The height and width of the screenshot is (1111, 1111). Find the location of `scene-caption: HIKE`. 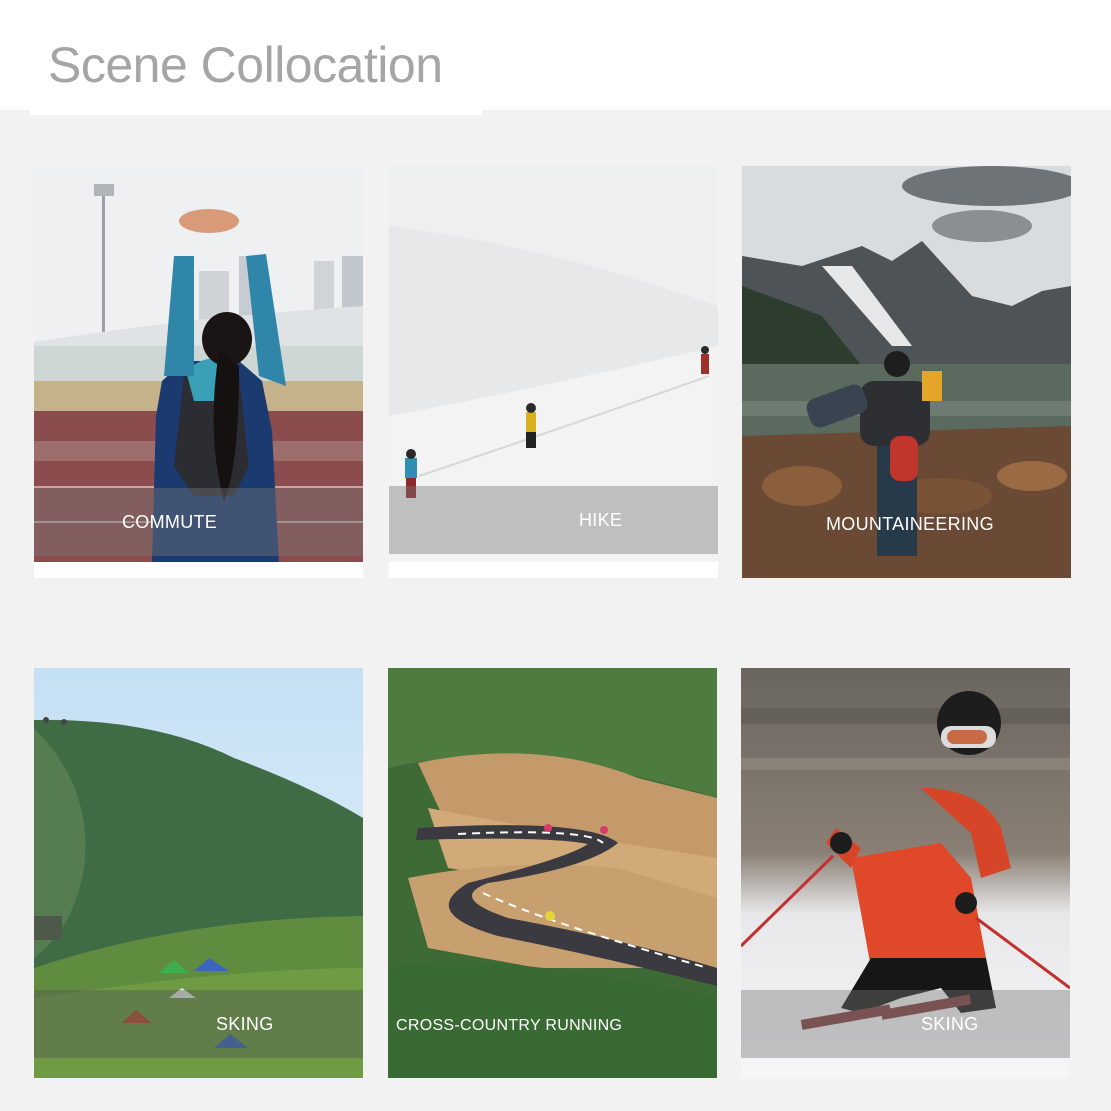

scene-caption: HIKE is located at coordinates (553, 520).